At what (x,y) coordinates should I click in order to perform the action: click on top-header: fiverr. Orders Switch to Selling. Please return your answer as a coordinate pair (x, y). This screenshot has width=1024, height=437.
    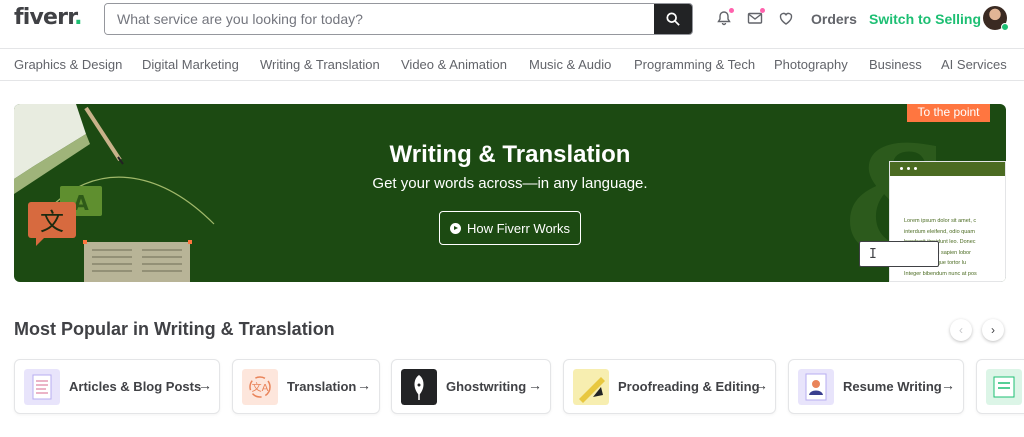
    Looking at the image, I should click on (512, 24).